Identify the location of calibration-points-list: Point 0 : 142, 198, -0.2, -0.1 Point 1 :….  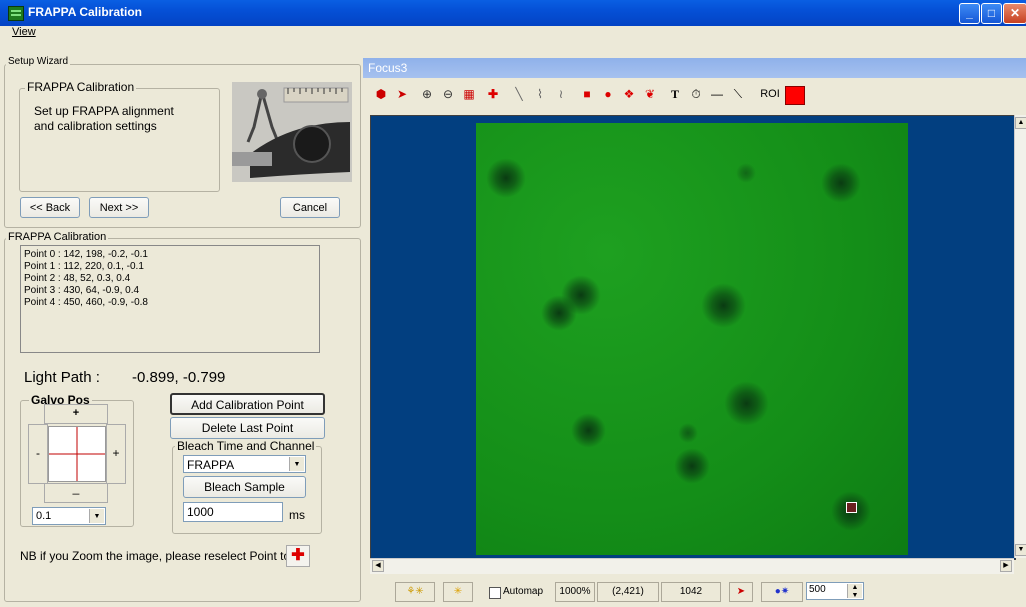
(170, 299).